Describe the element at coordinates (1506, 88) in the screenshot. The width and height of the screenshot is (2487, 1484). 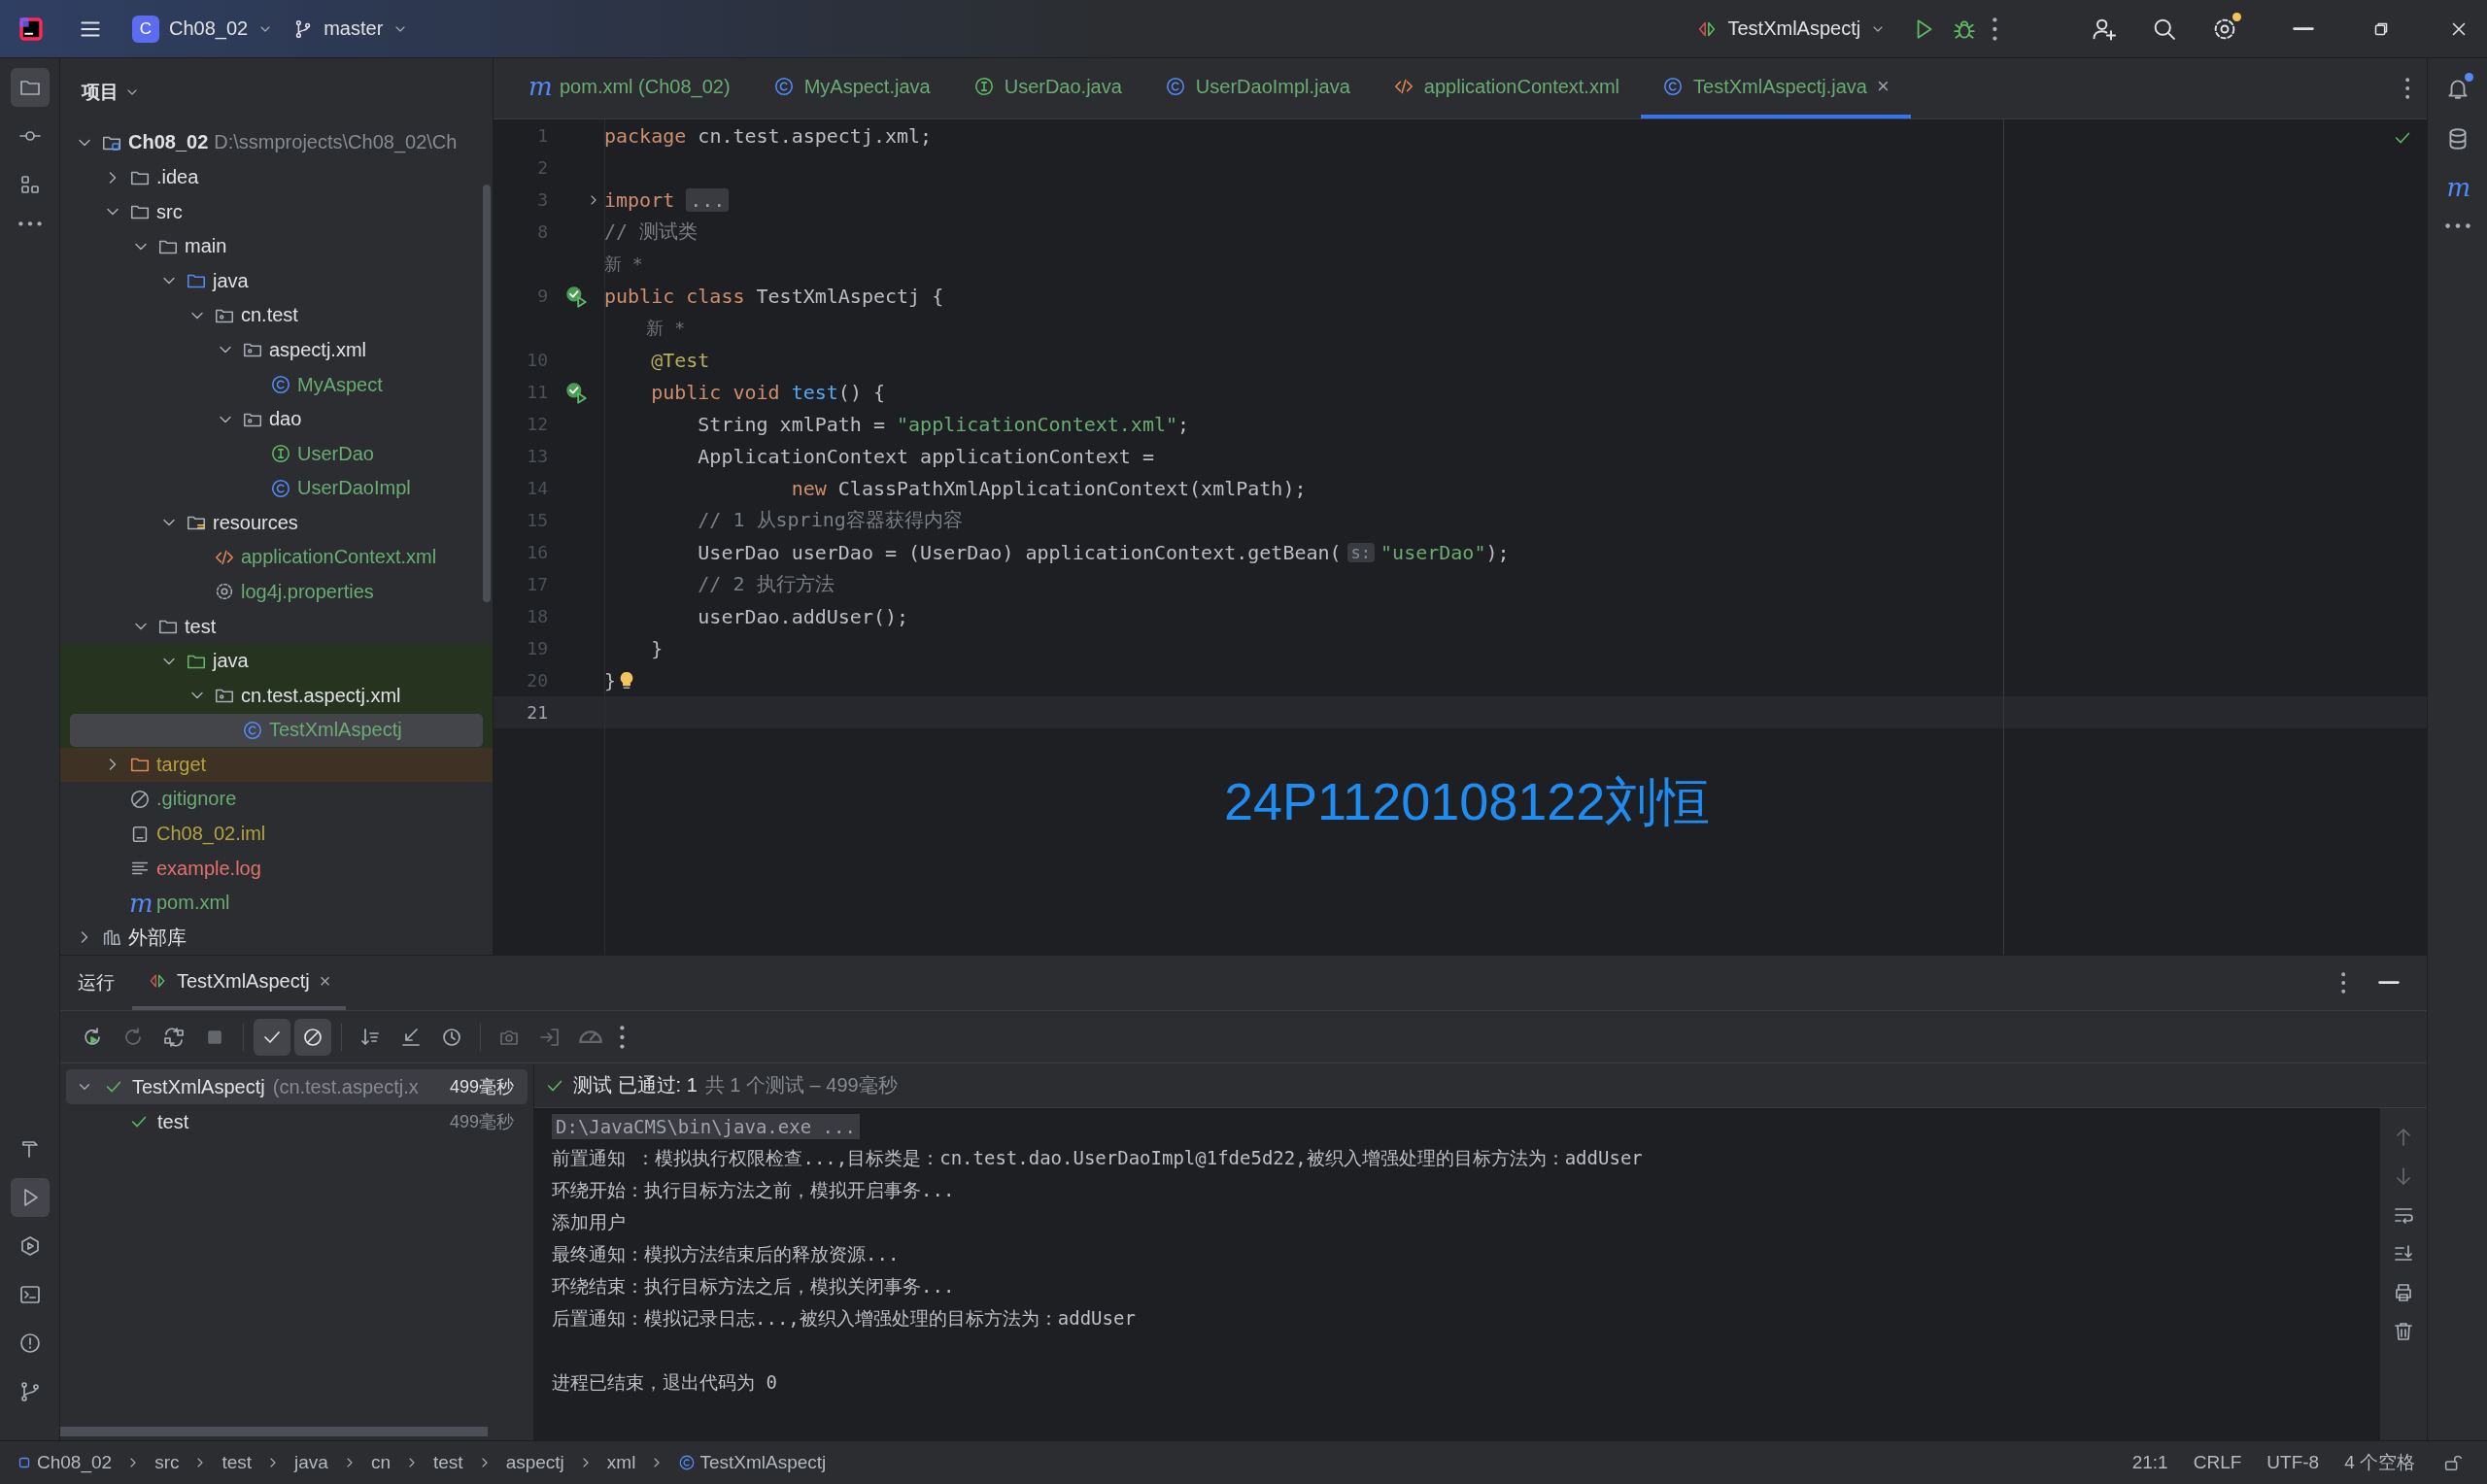
I see `editor-tab: applicationContext.xml` at that location.